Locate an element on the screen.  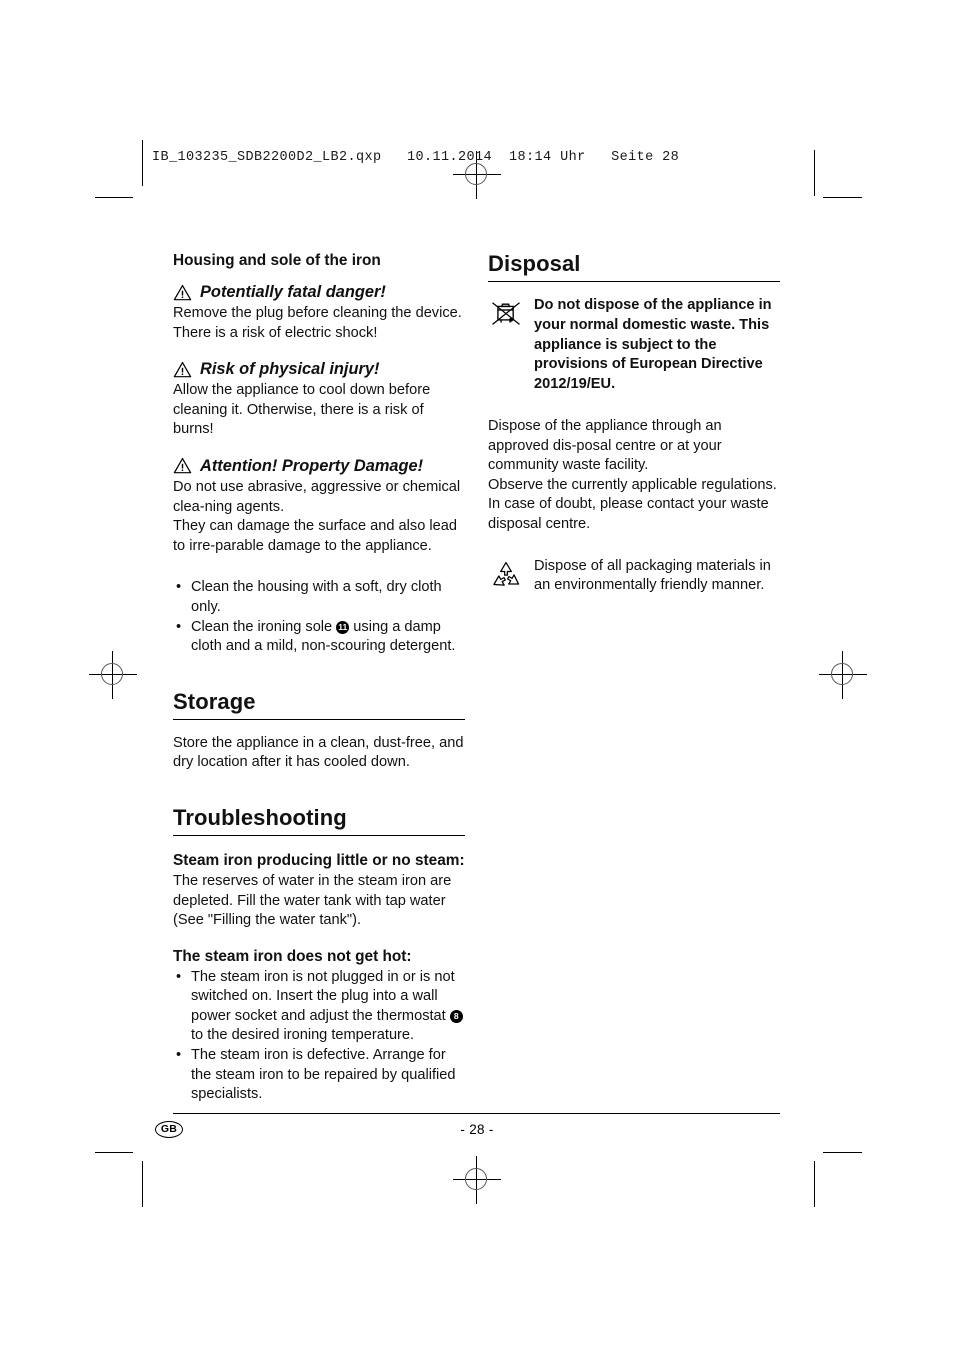
crop-mark-bottom-right-vertical is located at coordinates (814, 1184).